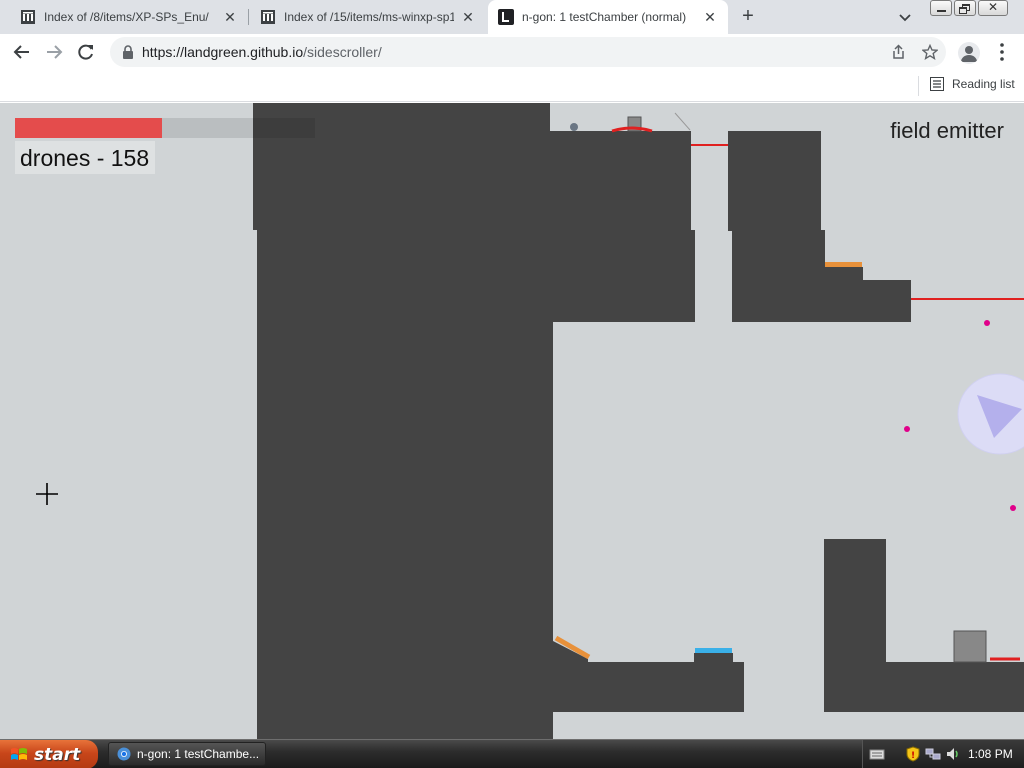 The width and height of the screenshot is (1024, 768). Describe the element at coordinates (54, 52) in the screenshot. I see `forward-icon` at that location.